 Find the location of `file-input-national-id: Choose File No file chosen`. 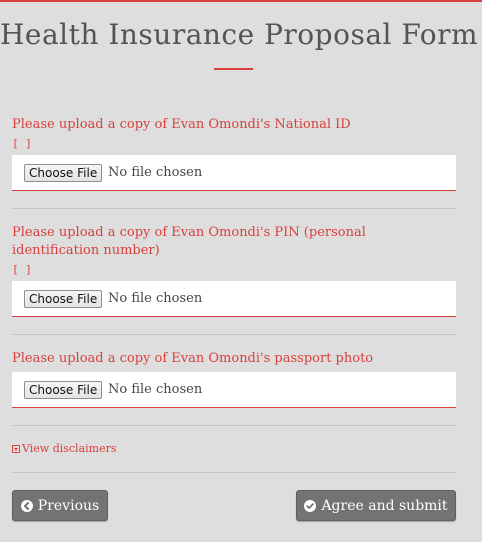

file-input-national-id: Choose File No file chosen is located at coordinates (234, 173).